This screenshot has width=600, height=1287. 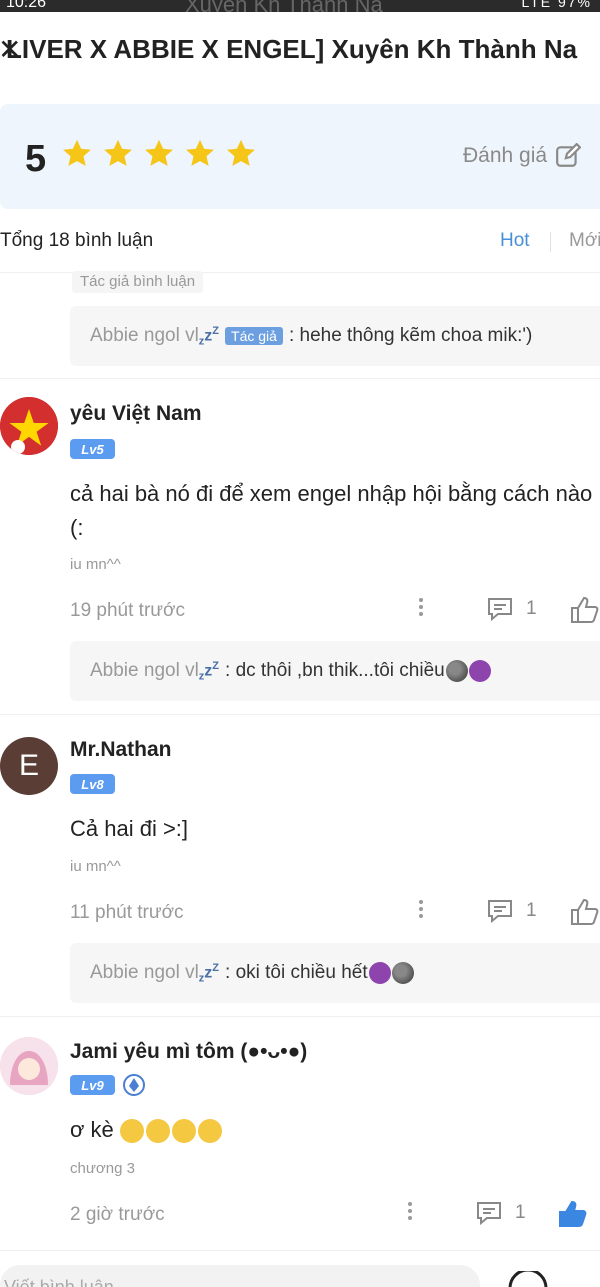 I want to click on comment-text-line: (:, so click(x=77, y=527).